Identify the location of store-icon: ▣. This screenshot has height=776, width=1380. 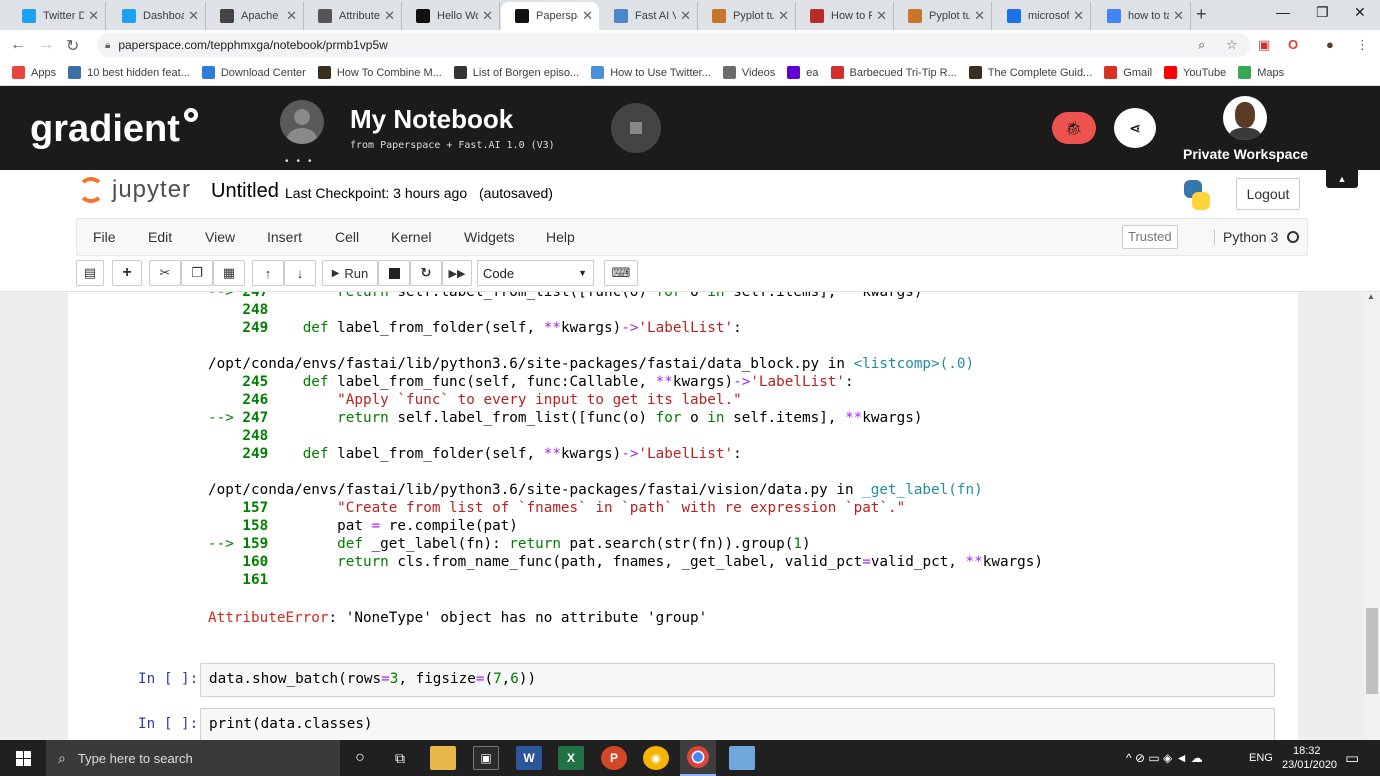
(486, 758).